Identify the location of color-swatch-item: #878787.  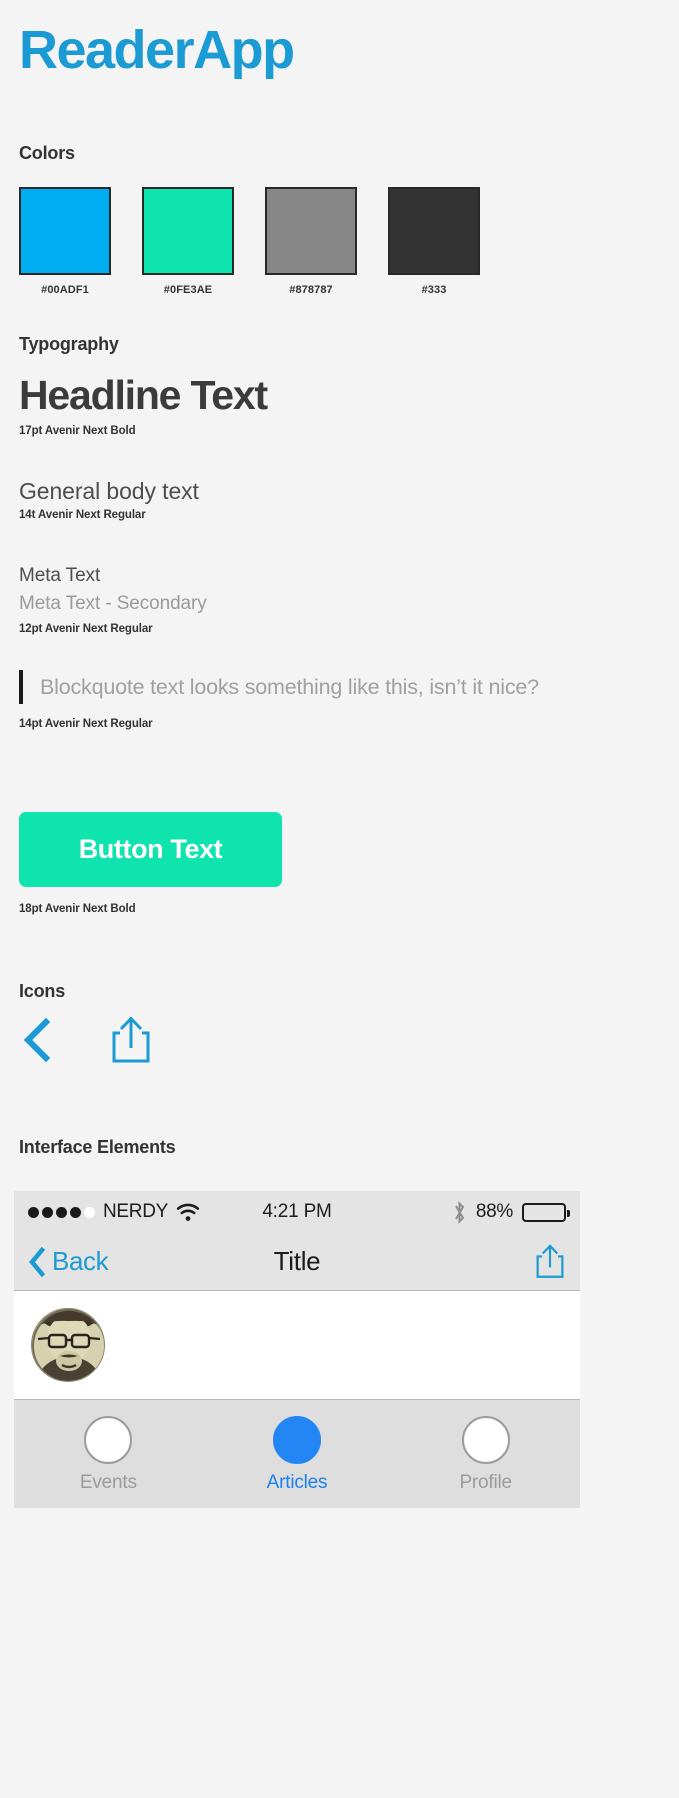
(311, 241).